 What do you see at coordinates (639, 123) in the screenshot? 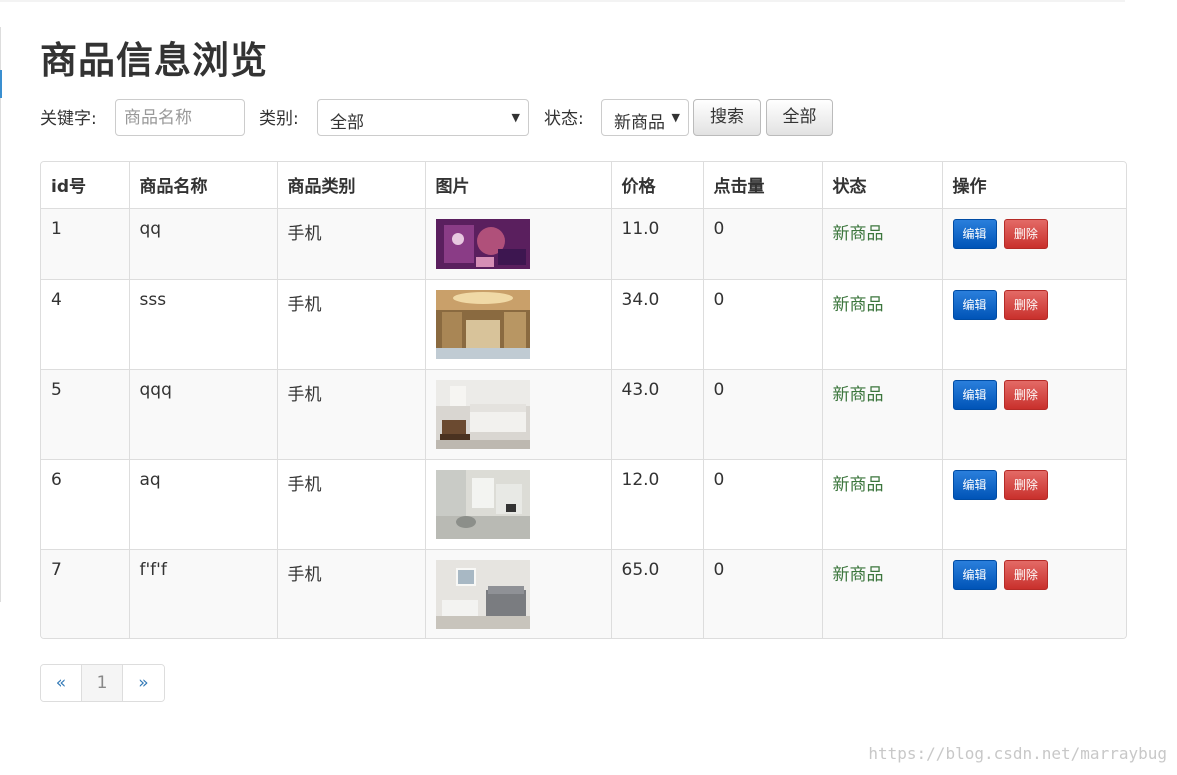
I see `status-select-value: 新商品` at bounding box center [639, 123].